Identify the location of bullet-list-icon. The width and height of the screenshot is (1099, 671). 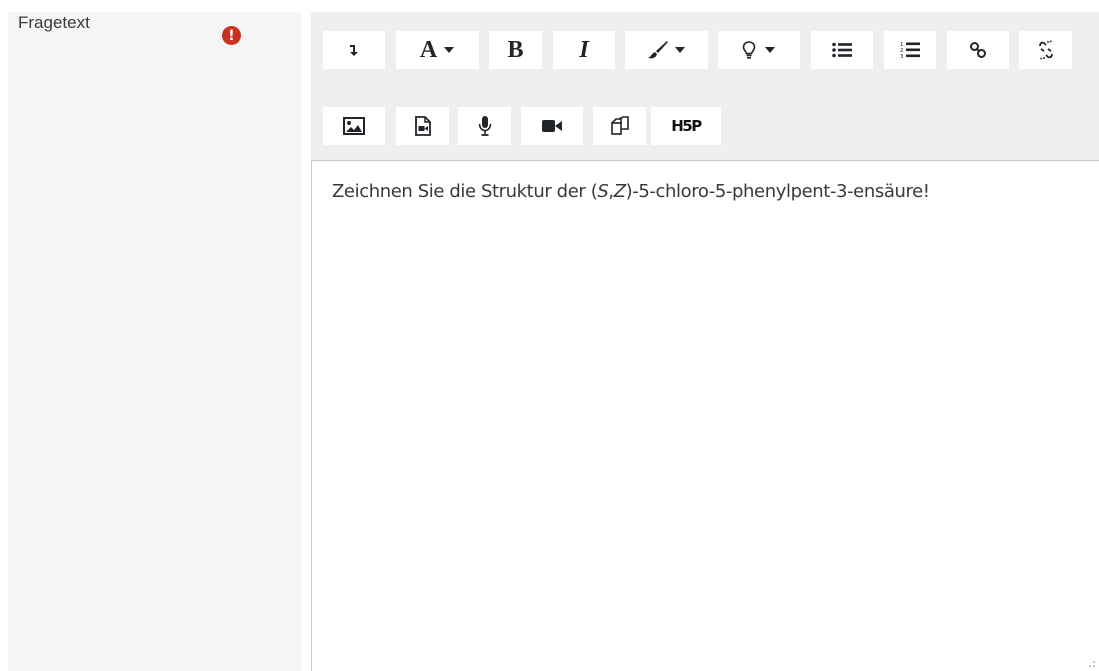
(842, 50).